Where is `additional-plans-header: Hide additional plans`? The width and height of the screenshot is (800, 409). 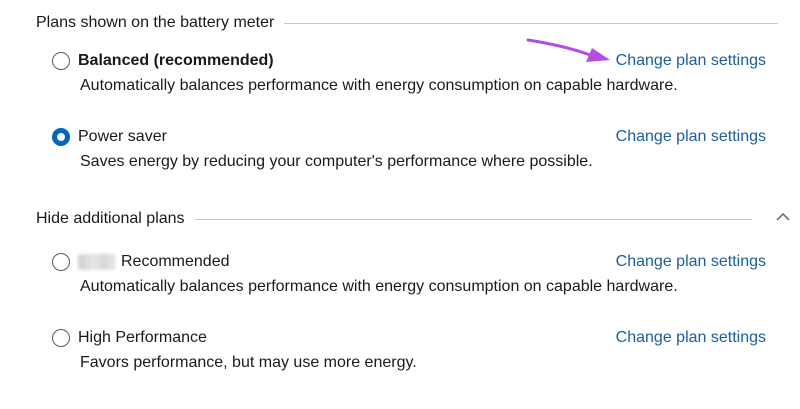 additional-plans-header: Hide additional plans is located at coordinates (394, 219).